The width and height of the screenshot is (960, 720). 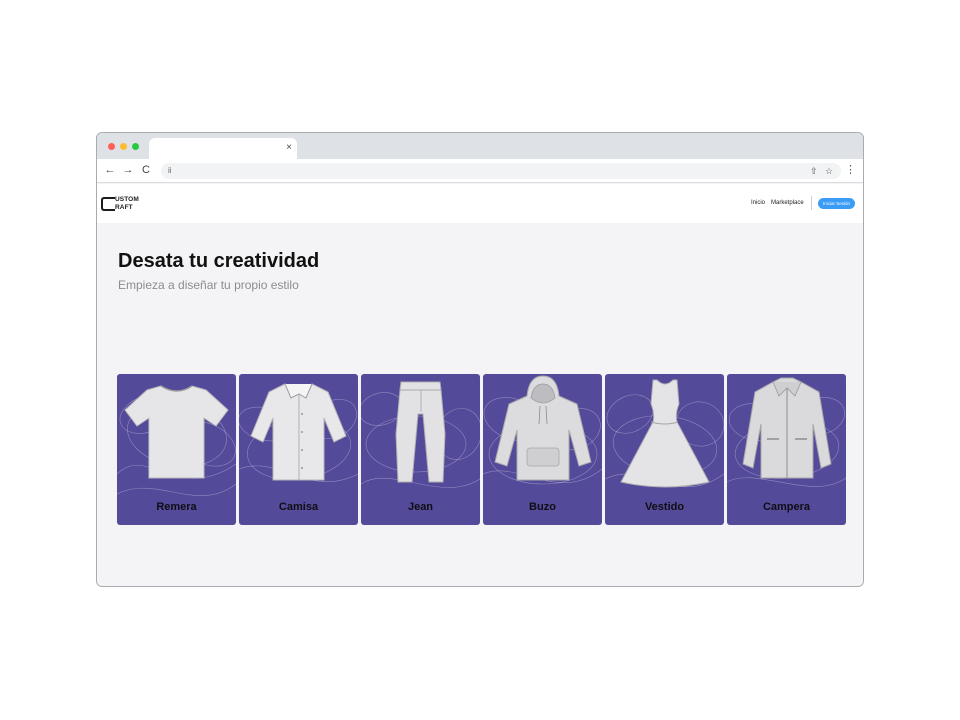 What do you see at coordinates (289, 148) in the screenshot?
I see `tab-close-icon: ×` at bounding box center [289, 148].